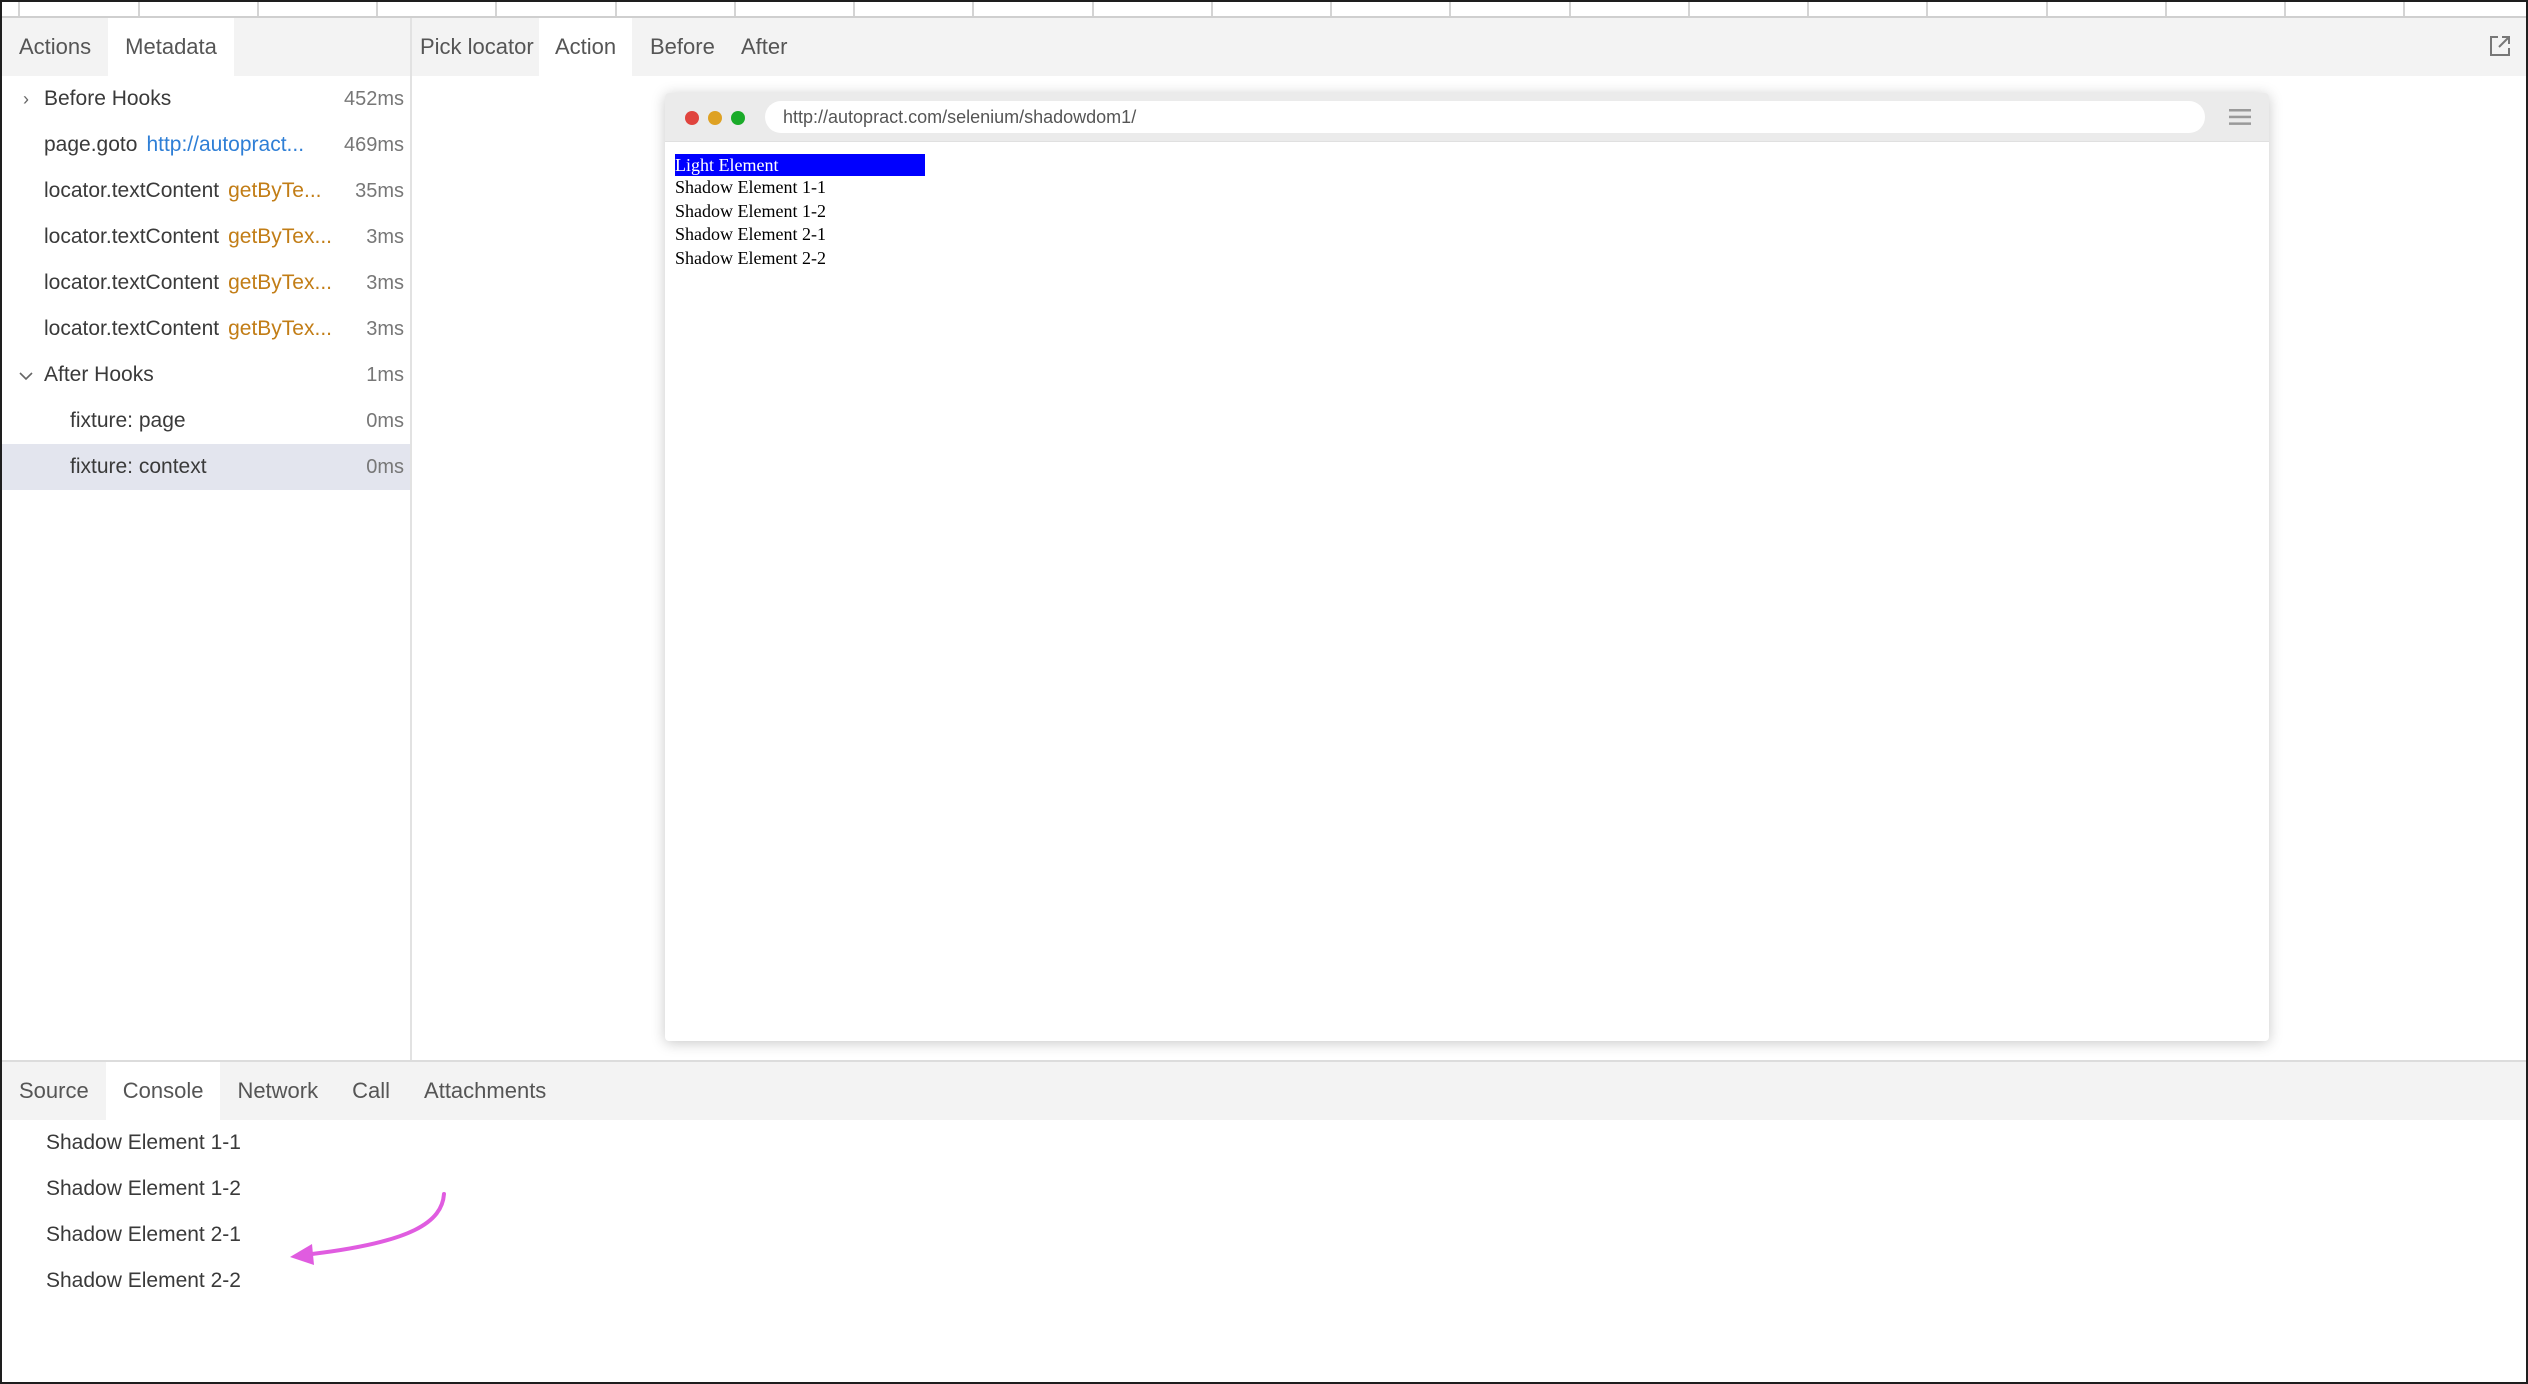  I want to click on action-duration: 35ms, so click(379, 191).